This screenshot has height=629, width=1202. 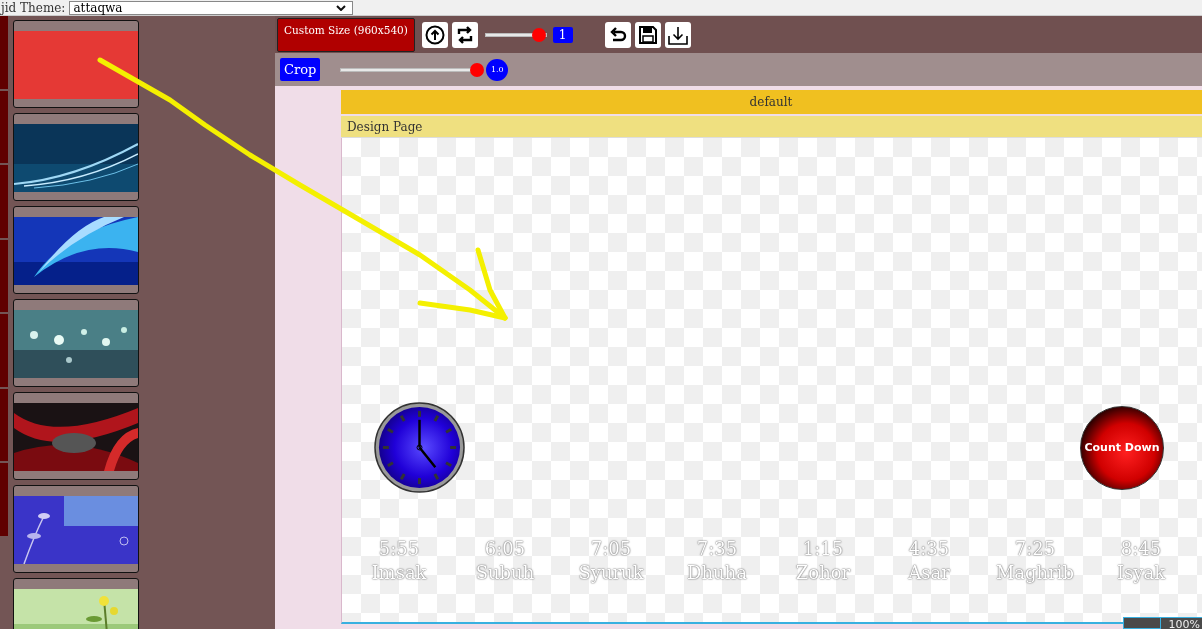 What do you see at coordinates (771, 127) in the screenshot?
I see `page-title: Design Page` at bounding box center [771, 127].